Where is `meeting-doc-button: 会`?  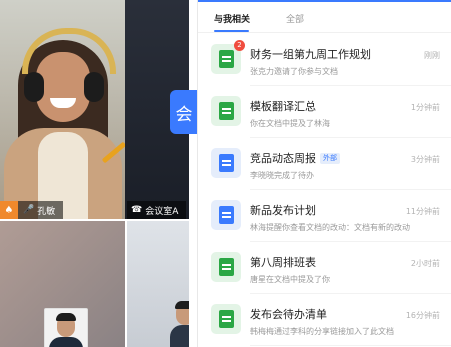
meeting-doc-button: 会 is located at coordinates (184, 112).